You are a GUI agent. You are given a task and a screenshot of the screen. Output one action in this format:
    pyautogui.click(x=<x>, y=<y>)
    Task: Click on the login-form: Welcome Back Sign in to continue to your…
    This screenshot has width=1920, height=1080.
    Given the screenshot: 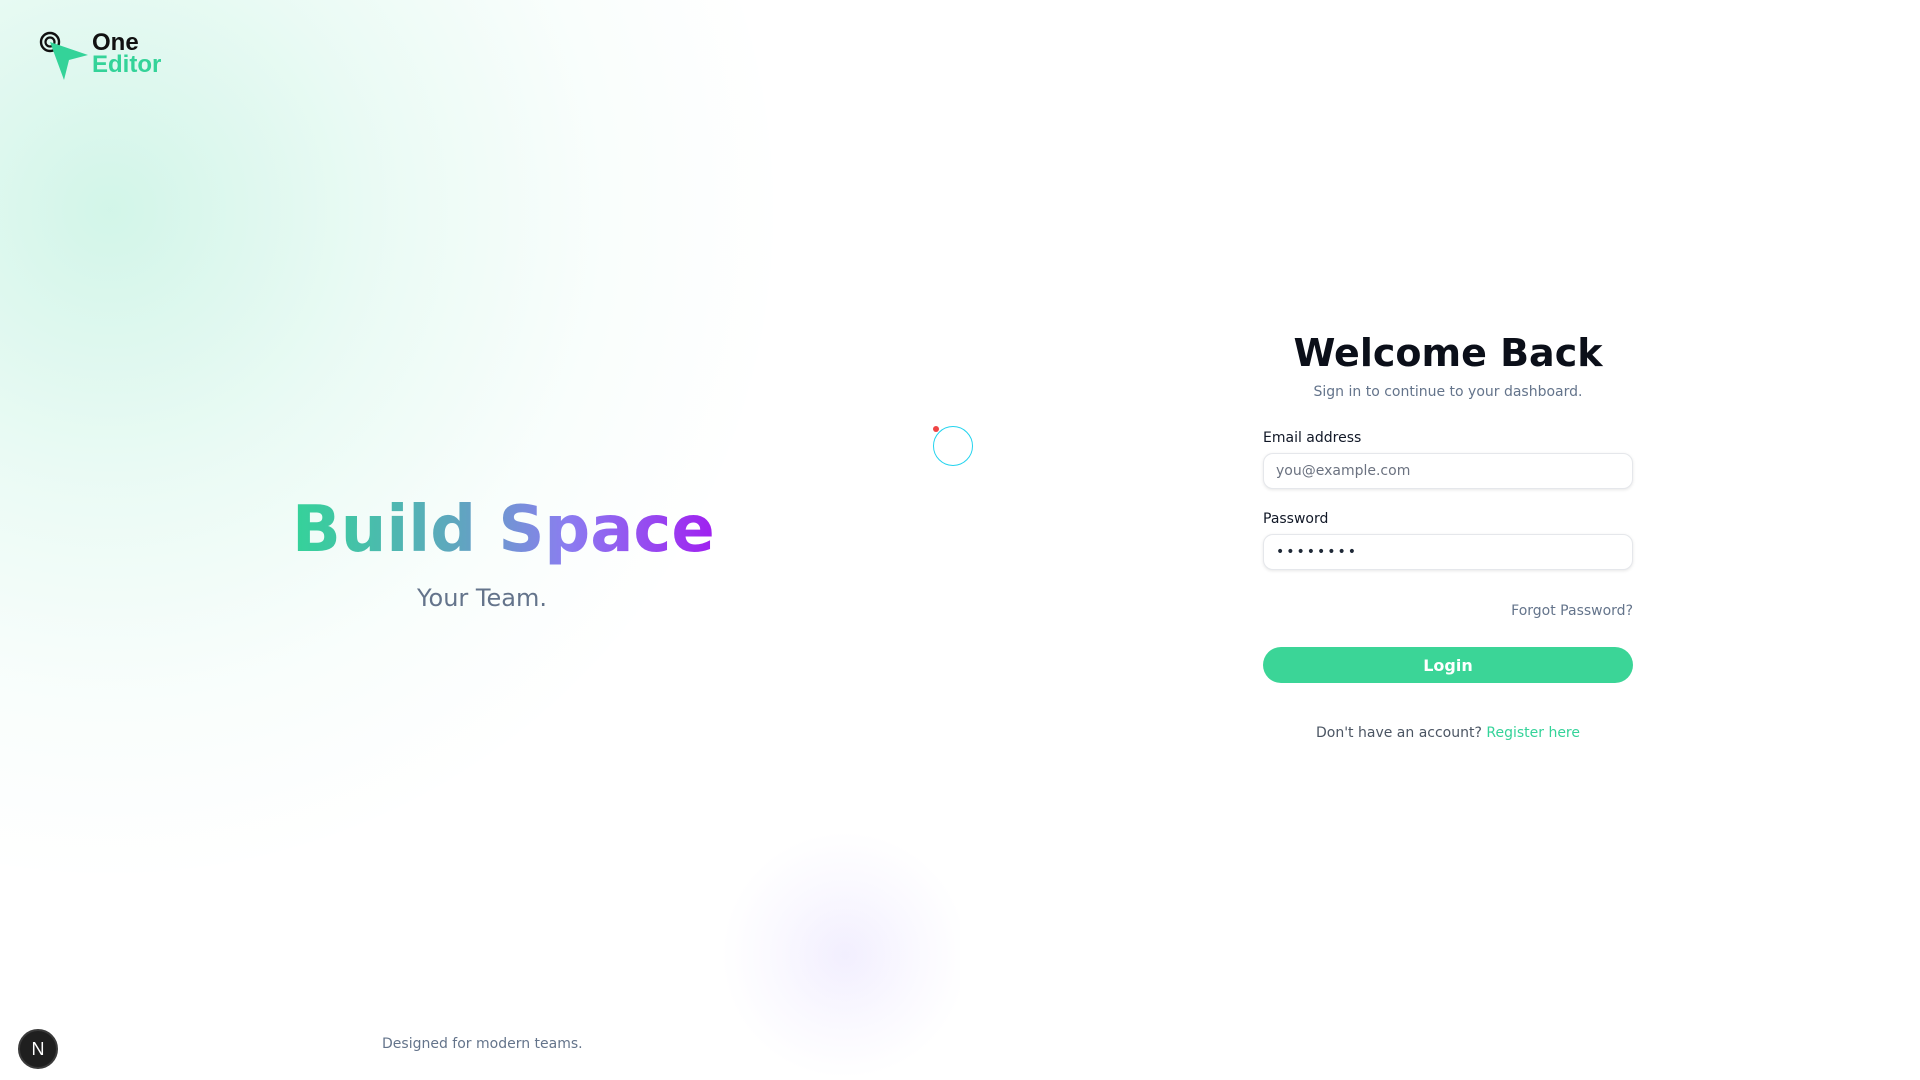 What is the action you would take?
    pyautogui.click(x=1448, y=535)
    